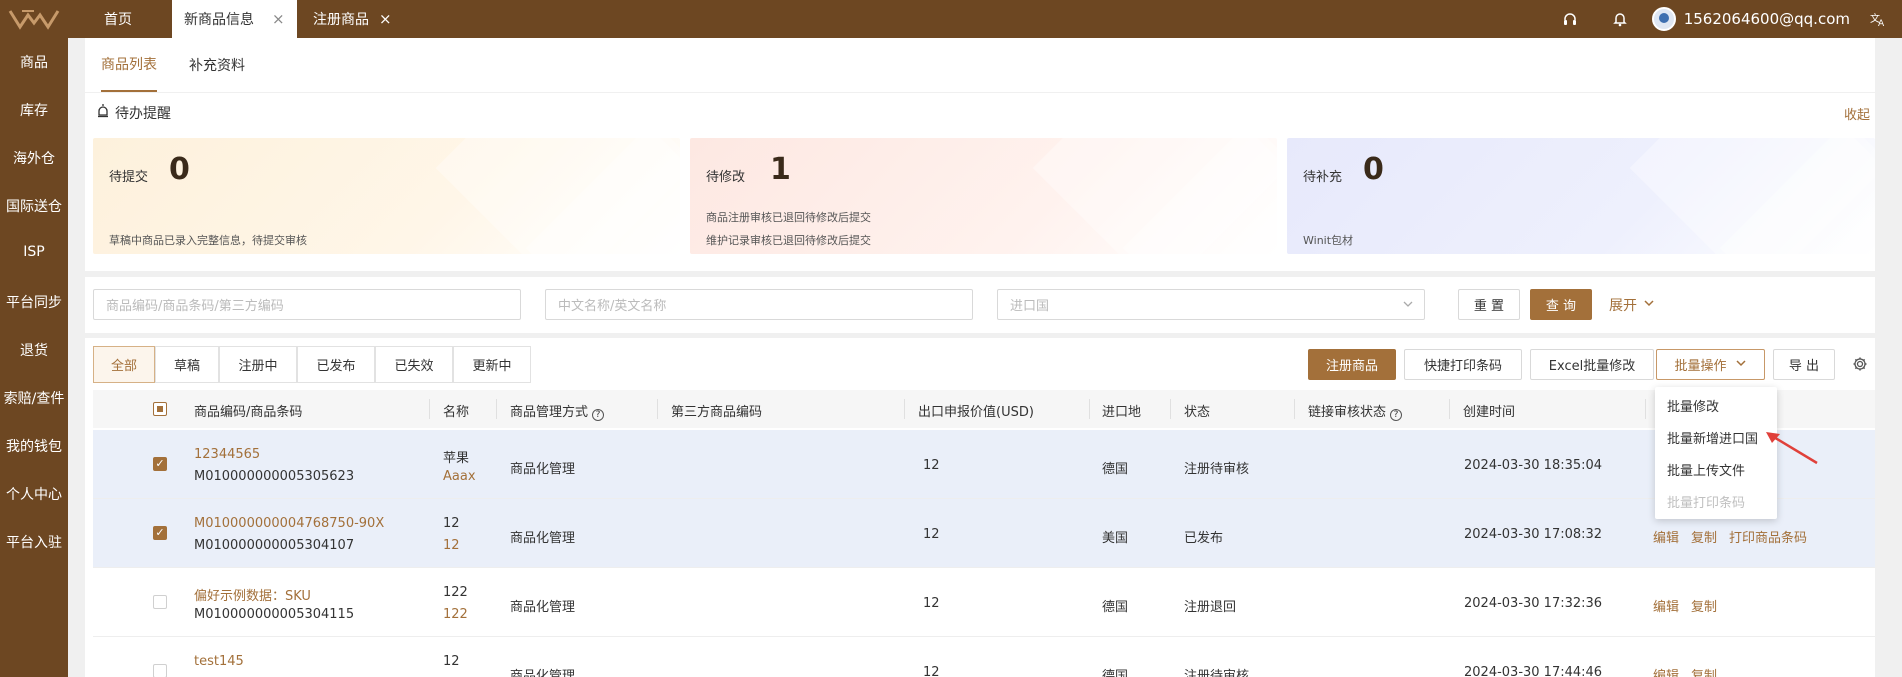 The image size is (1902, 677). What do you see at coordinates (1561, 304) in the screenshot?
I see `query-button: 查 询` at bounding box center [1561, 304].